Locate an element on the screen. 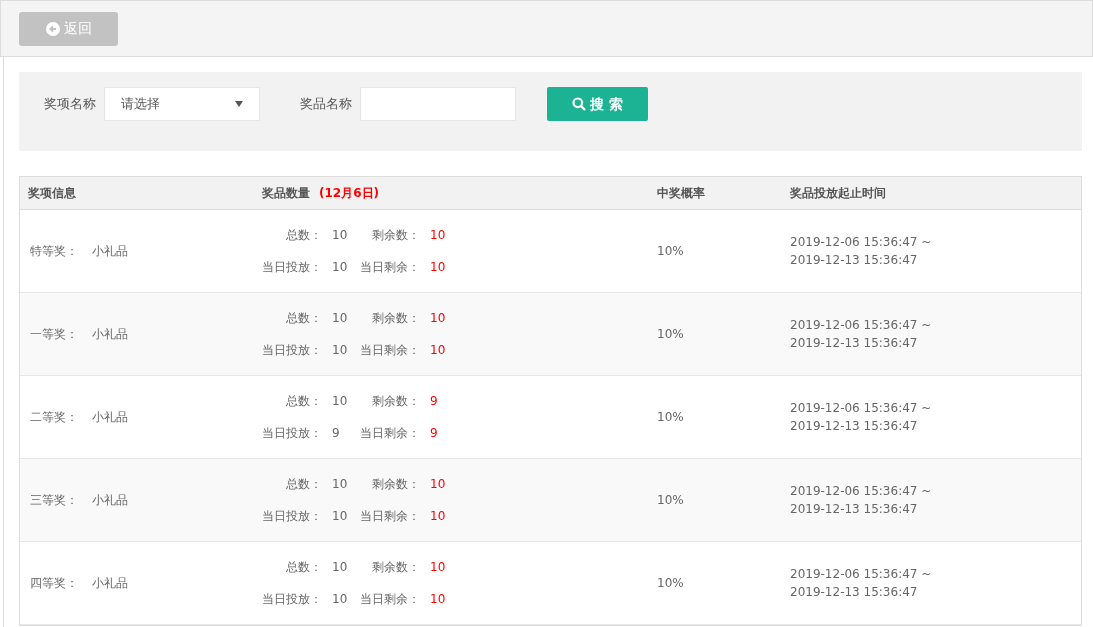  column-header: 中奖概率 is located at coordinates (681, 193).